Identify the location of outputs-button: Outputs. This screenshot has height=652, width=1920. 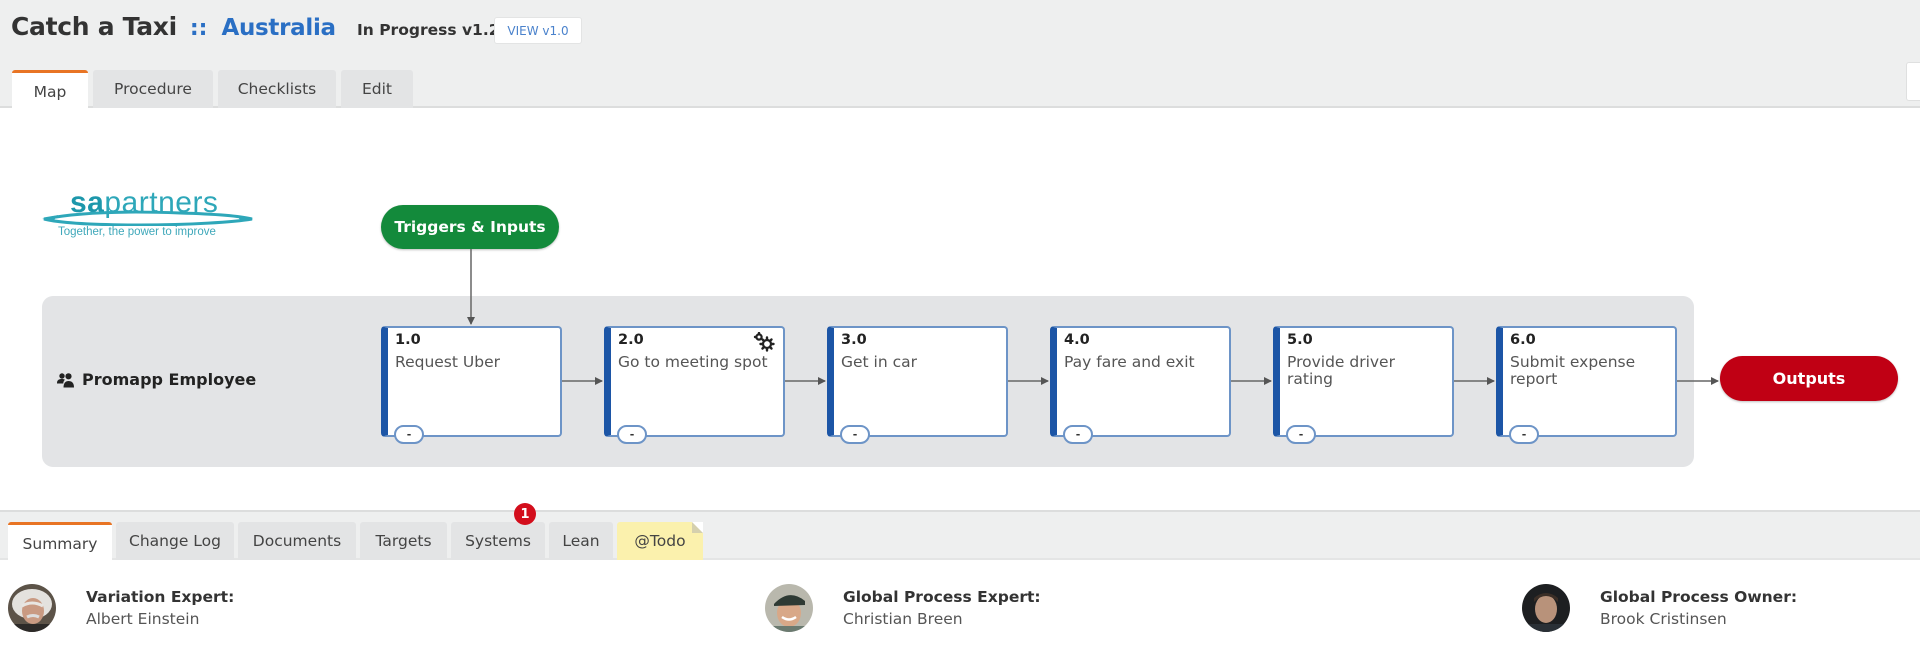
(1809, 378).